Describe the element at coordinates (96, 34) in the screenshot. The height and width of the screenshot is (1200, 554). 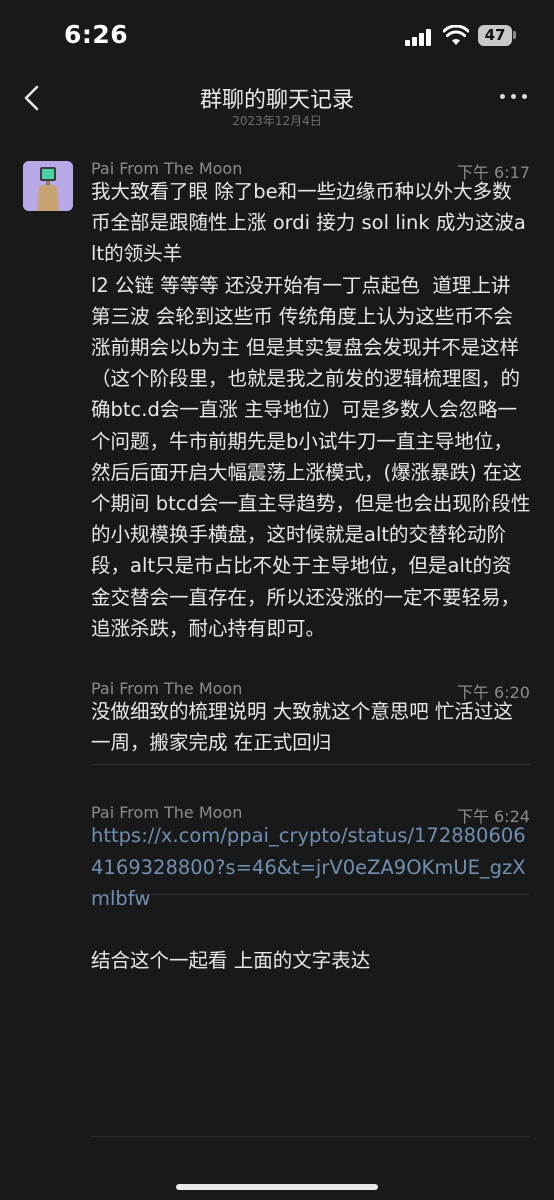
I see `status-time: 6:26` at that location.